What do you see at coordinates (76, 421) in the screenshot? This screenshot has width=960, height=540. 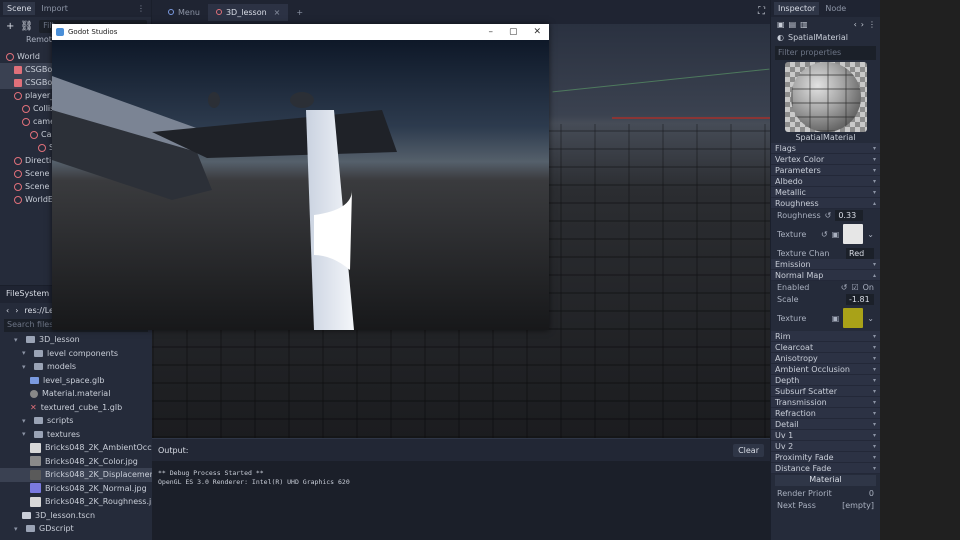 I see `file-item: ▾ scripts` at bounding box center [76, 421].